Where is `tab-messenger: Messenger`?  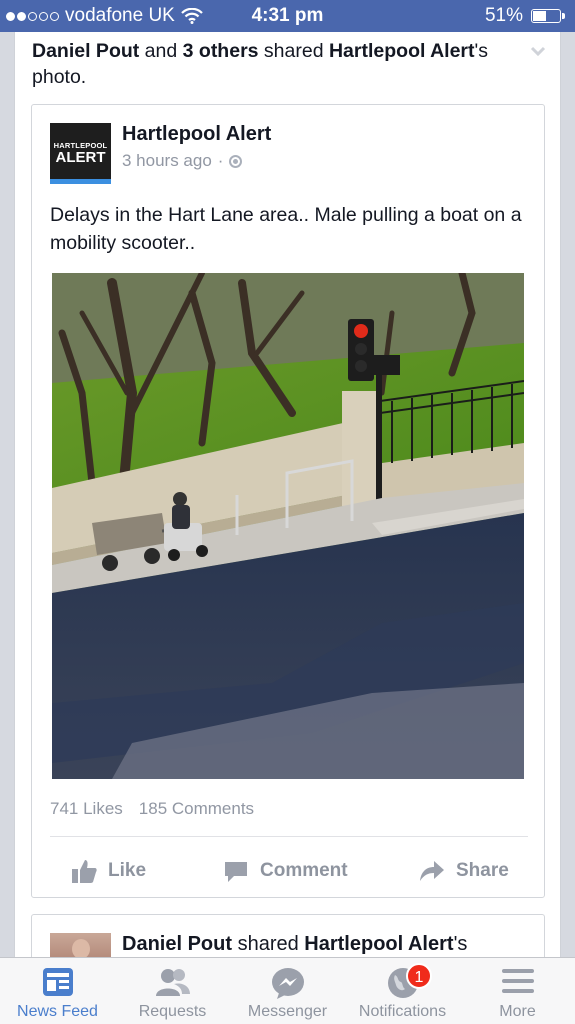
tab-messenger: Messenger is located at coordinates (287, 991).